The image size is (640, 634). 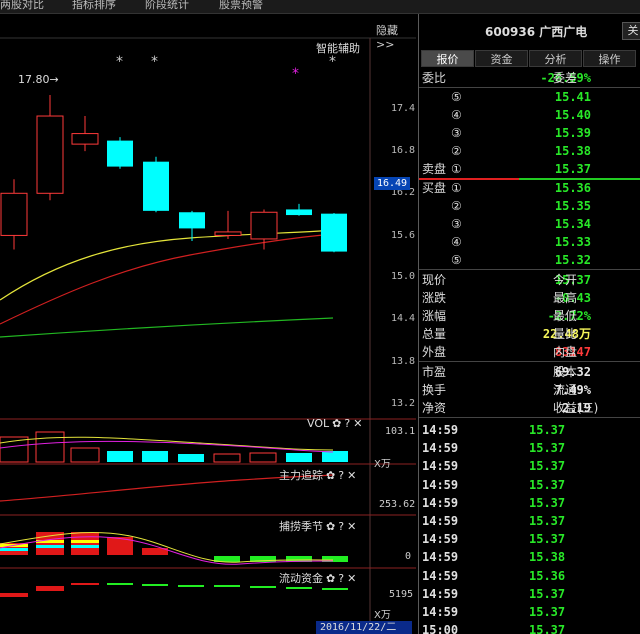 What do you see at coordinates (529, 417) in the screenshot?
I see `divider` at bounding box center [529, 417].